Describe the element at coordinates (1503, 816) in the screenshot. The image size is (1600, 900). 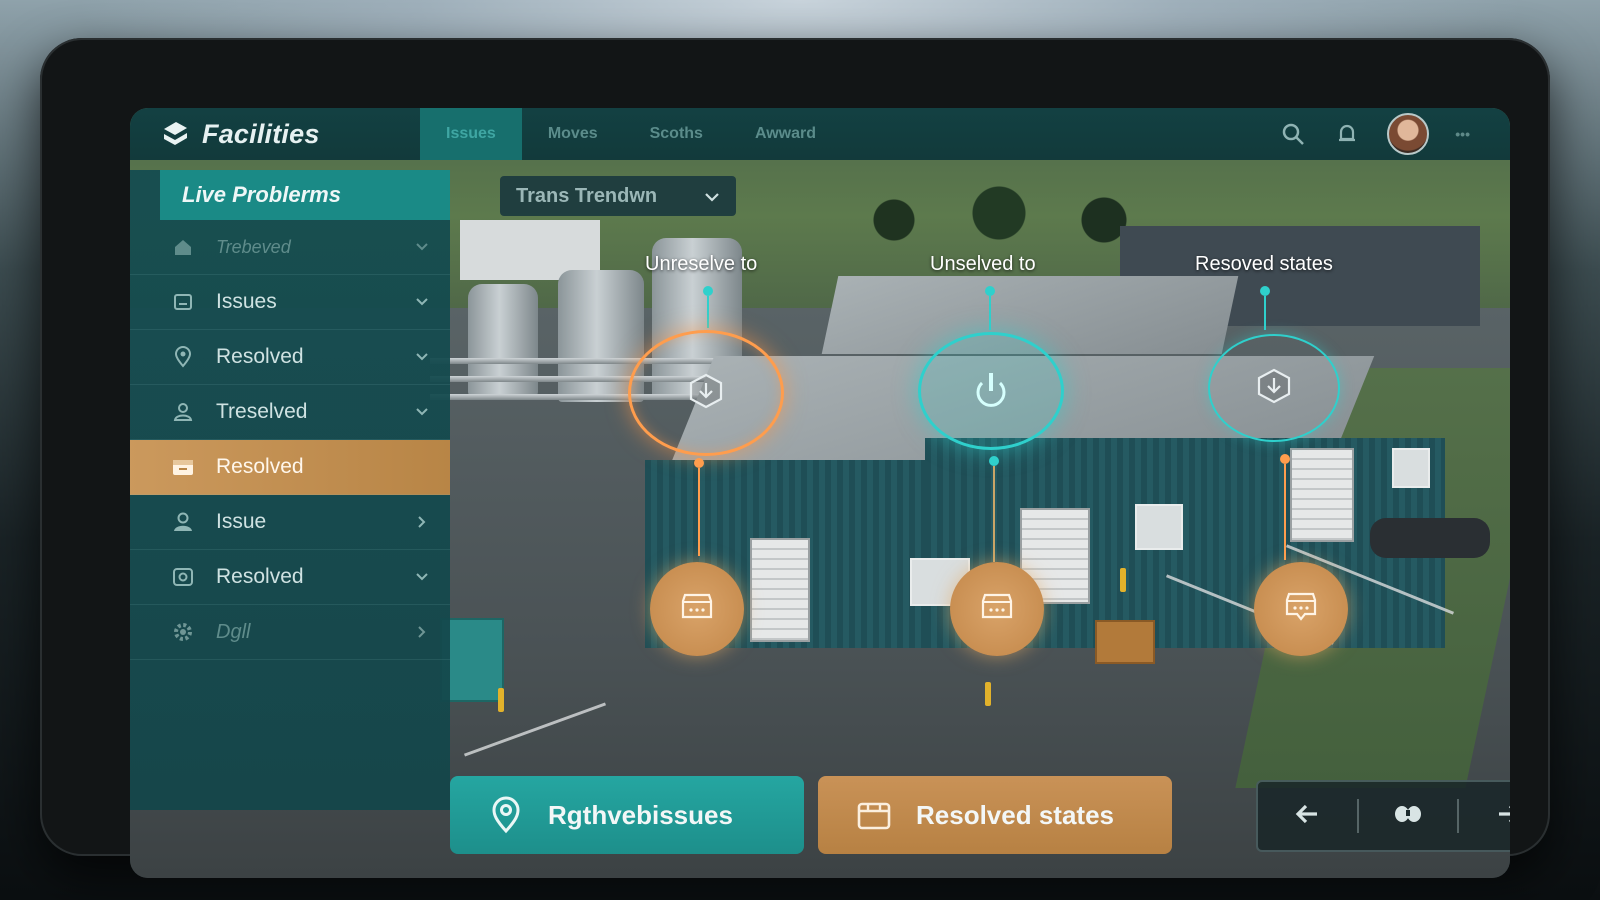
I see `arrow-right-icon` at that location.